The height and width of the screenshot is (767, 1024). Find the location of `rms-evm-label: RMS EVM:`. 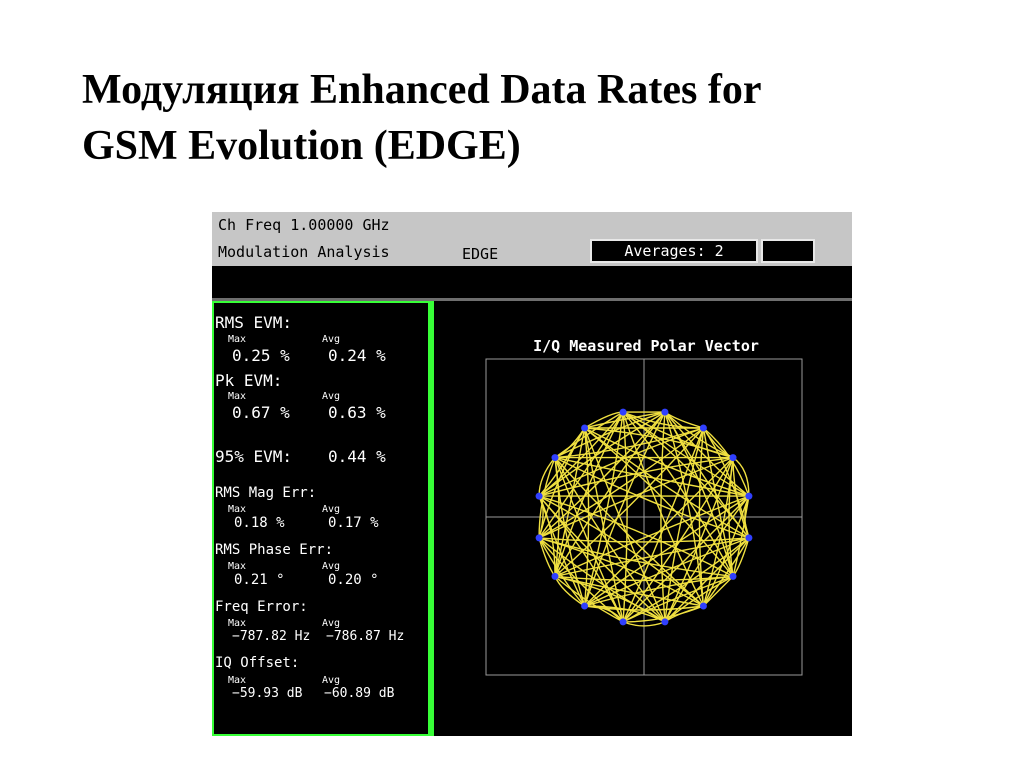

rms-evm-label: RMS EVM: is located at coordinates (254, 322).